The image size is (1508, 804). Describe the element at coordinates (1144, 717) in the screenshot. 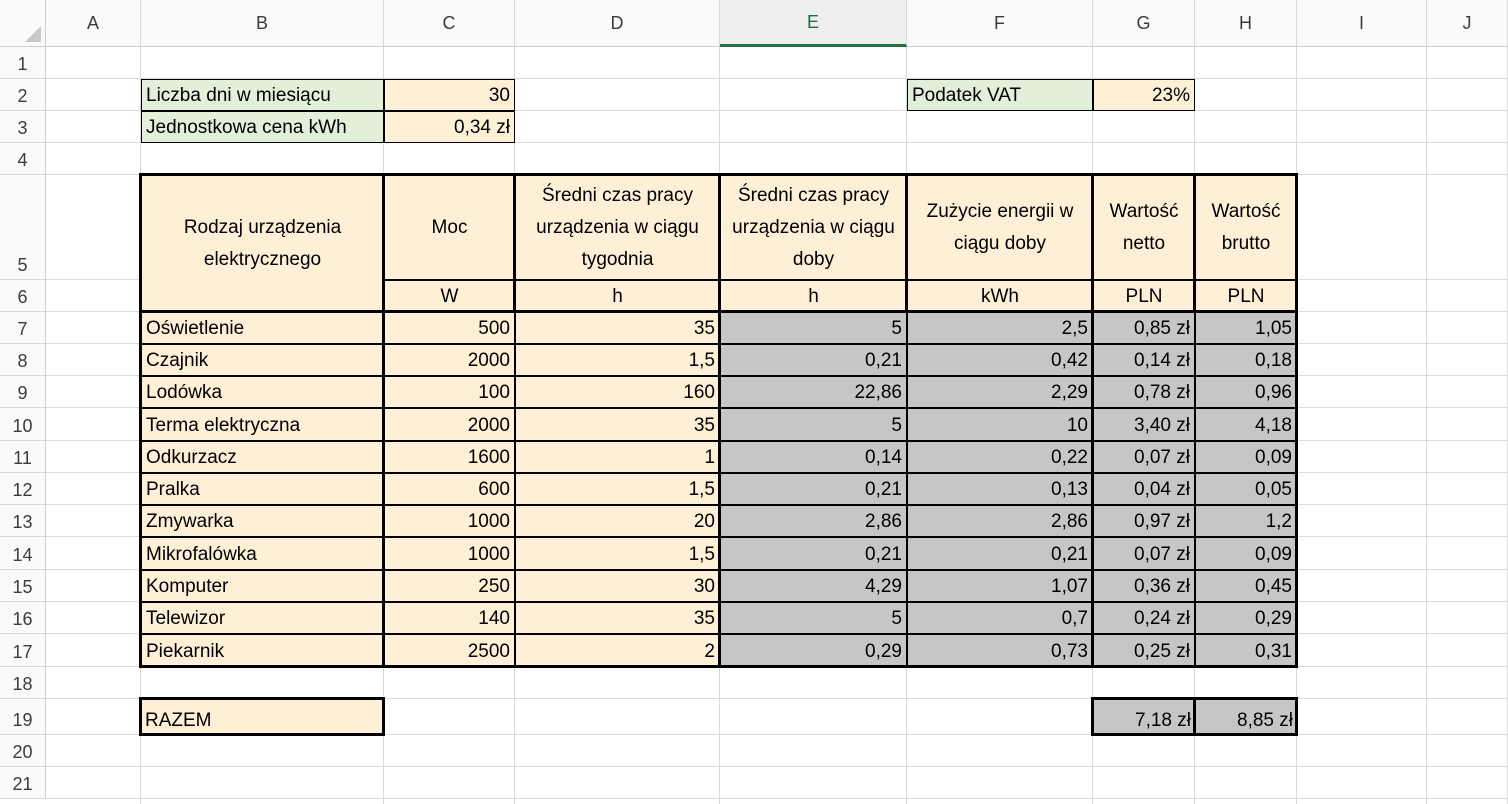

I see `totals-net-cell: 7,18 zł` at that location.